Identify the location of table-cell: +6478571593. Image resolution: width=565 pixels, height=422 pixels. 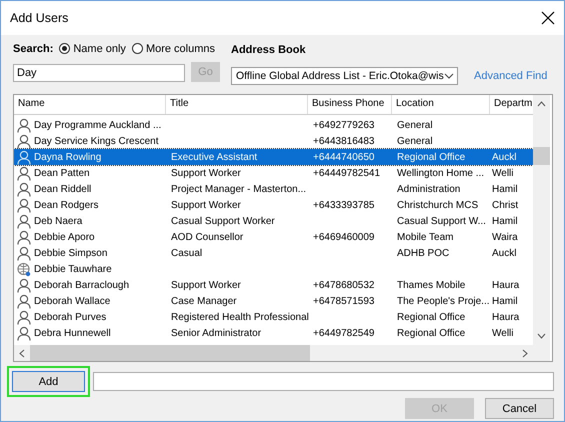
(343, 301).